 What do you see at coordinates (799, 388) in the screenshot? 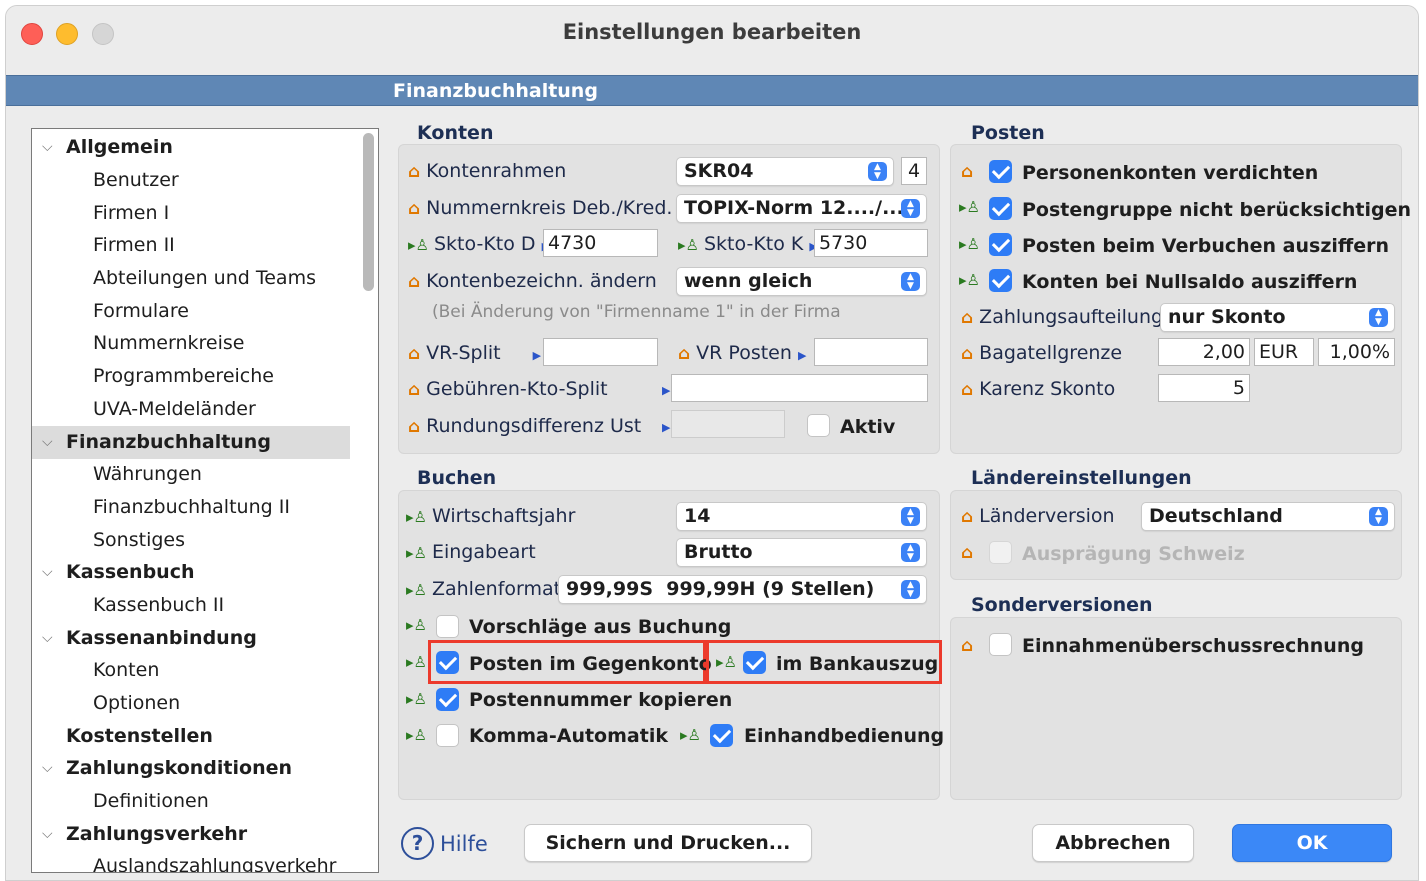
I see `gebuehren-field` at bounding box center [799, 388].